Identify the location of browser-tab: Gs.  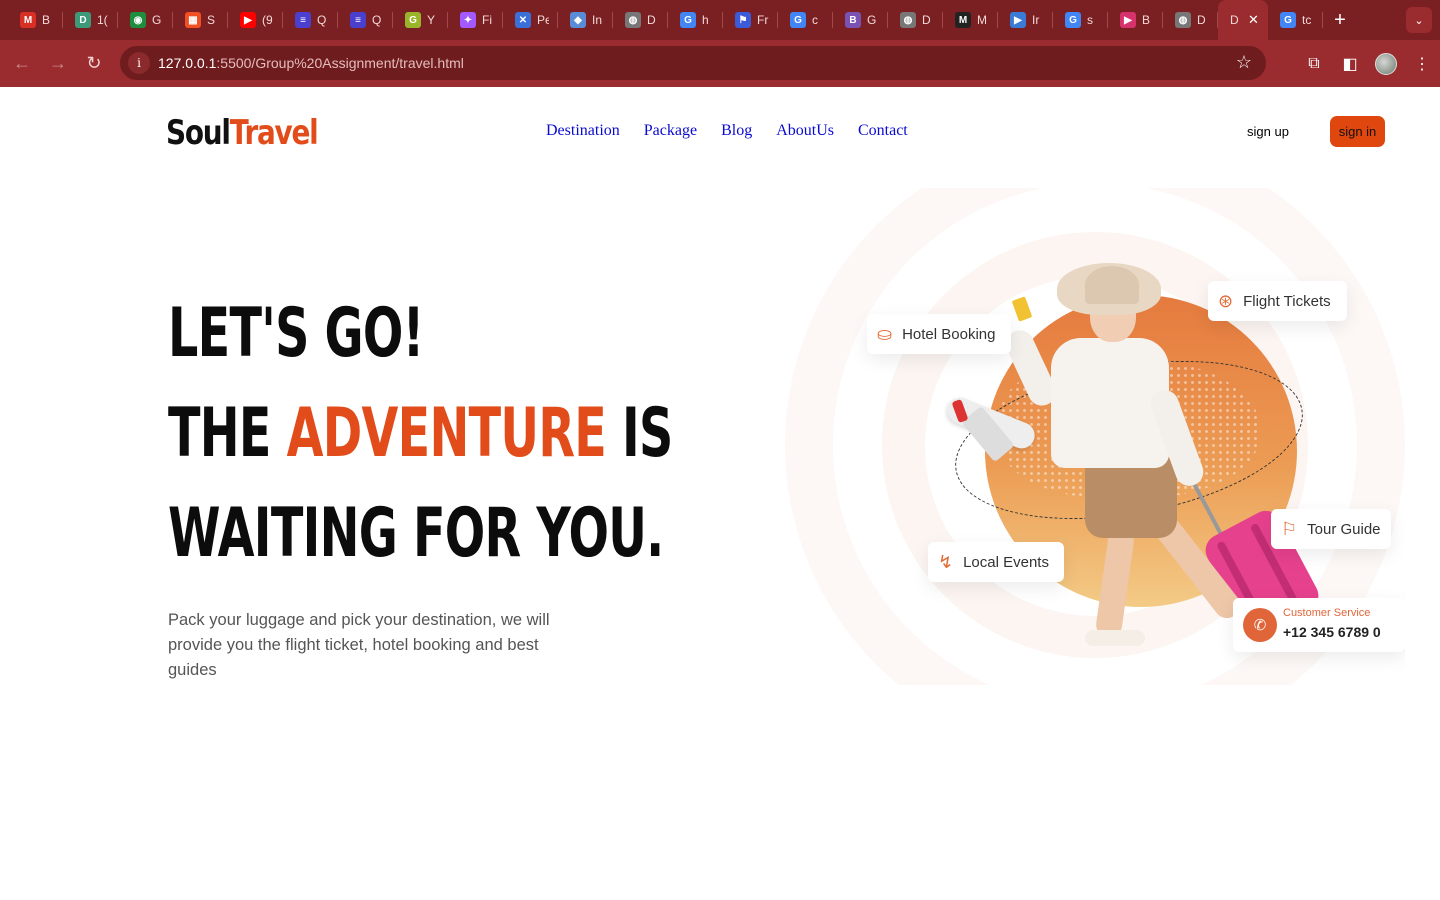
(1080, 20).